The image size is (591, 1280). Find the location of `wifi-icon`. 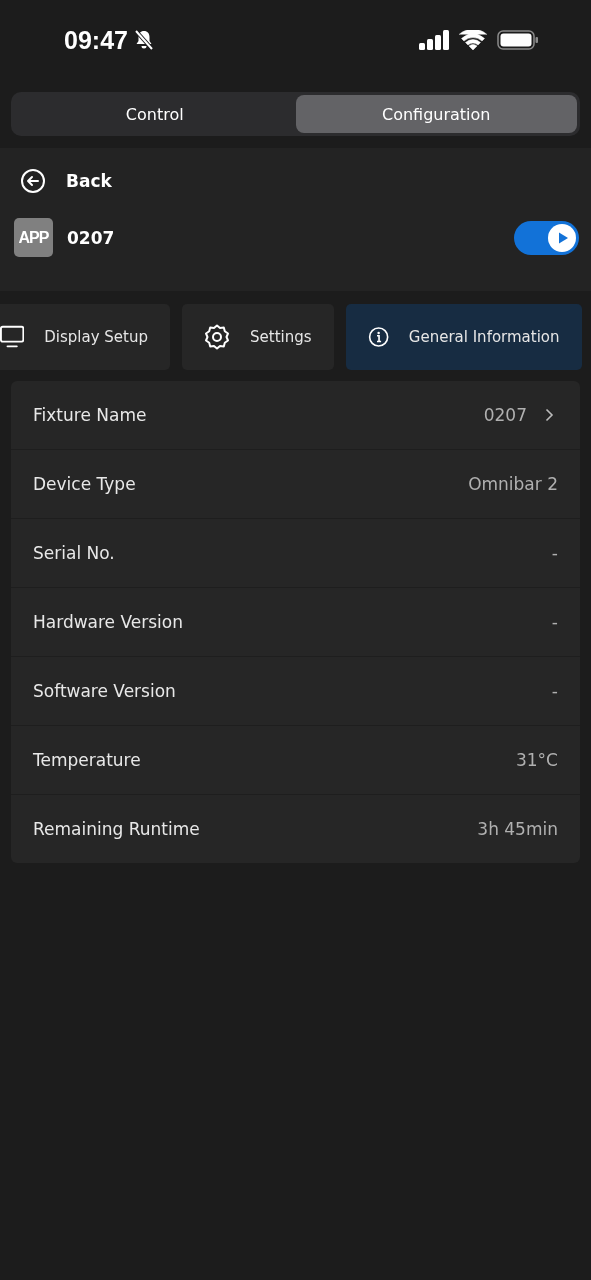

wifi-icon is located at coordinates (473, 40).